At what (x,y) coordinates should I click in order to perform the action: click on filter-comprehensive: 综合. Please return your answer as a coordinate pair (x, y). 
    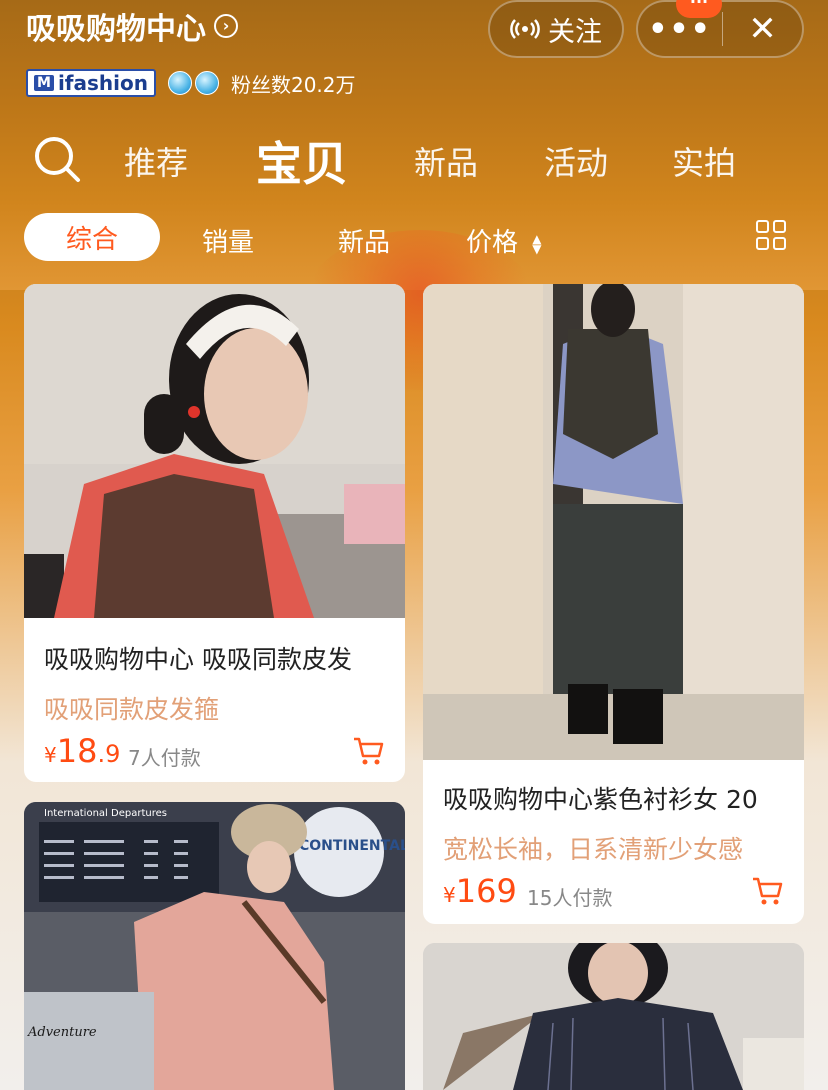
    Looking at the image, I should click on (92, 237).